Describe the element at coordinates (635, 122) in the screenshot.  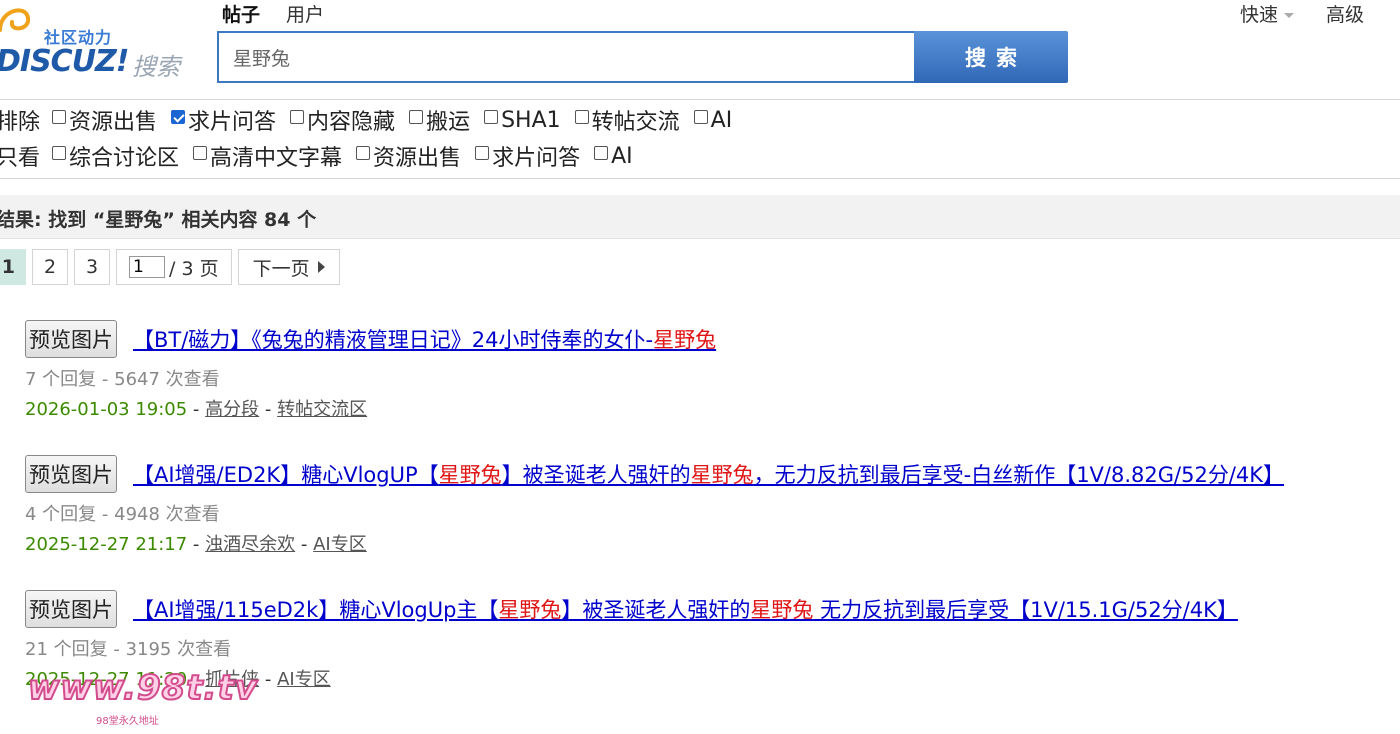
I see `filter-label: 转帖交流` at that location.